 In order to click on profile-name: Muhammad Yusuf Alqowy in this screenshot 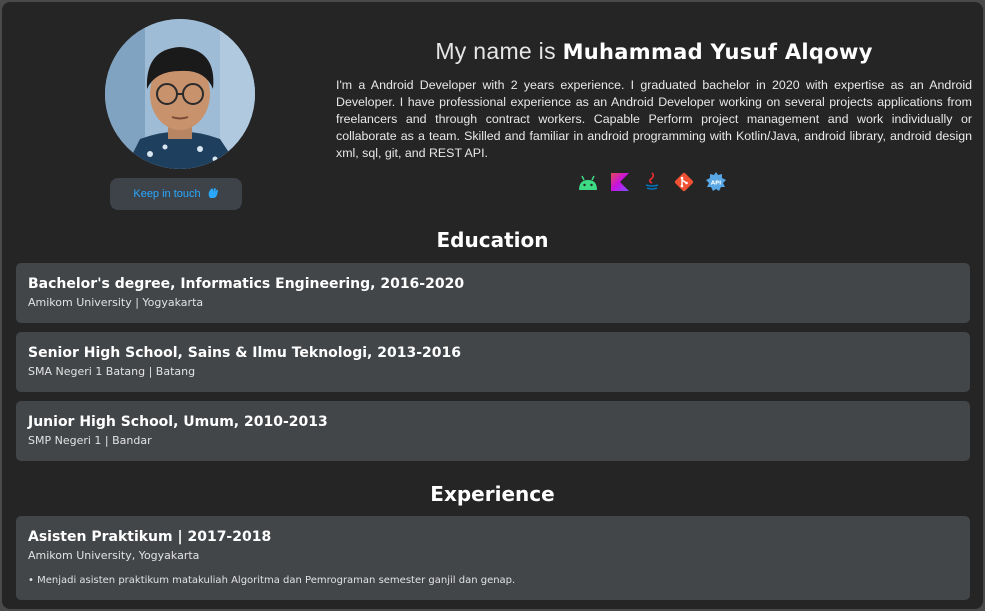, I will do `click(717, 52)`.